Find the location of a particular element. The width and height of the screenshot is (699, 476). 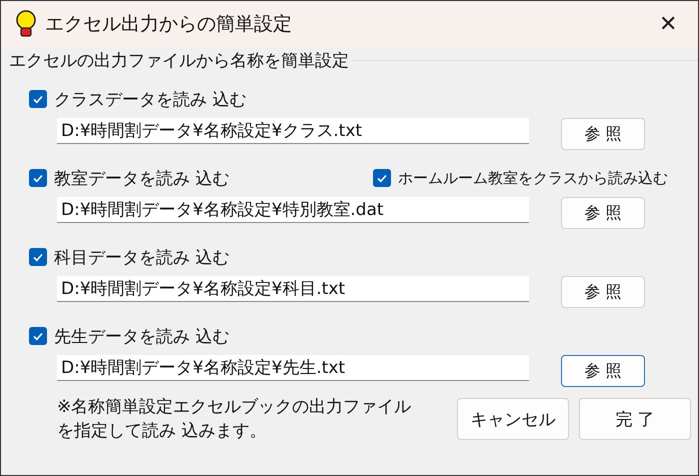

light-bulb-icon is located at coordinates (26, 24).